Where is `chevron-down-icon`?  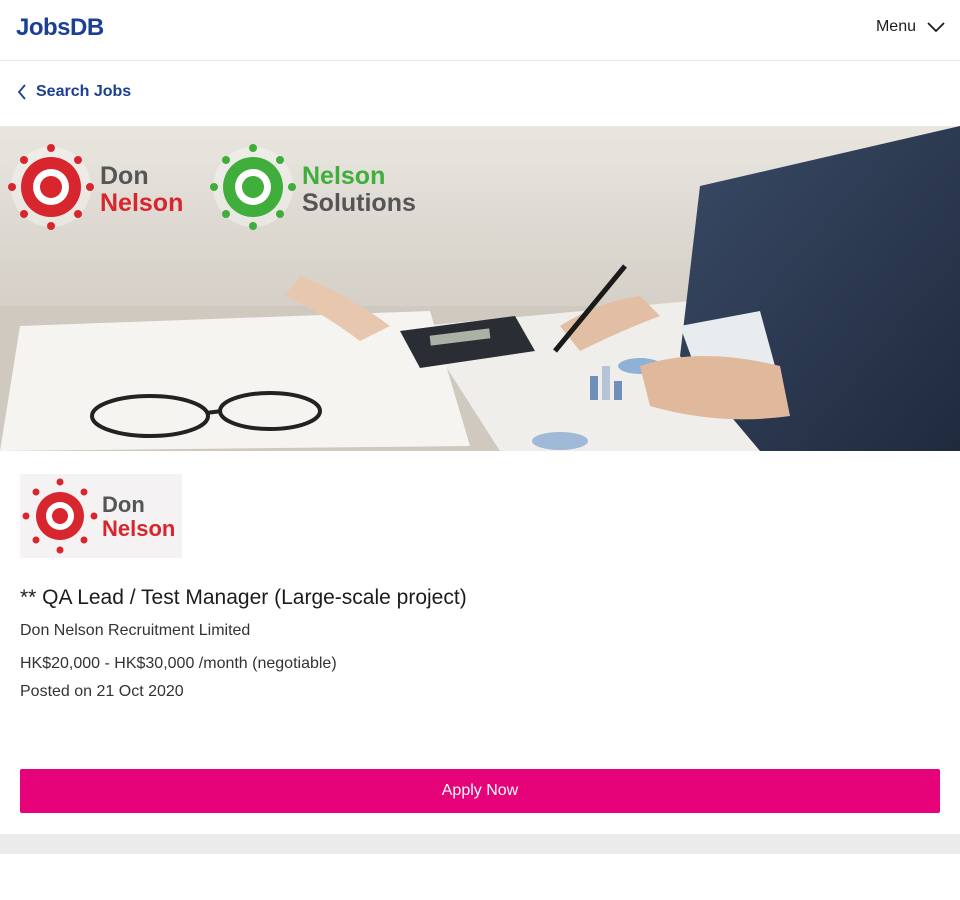
chevron-down-icon is located at coordinates (936, 27).